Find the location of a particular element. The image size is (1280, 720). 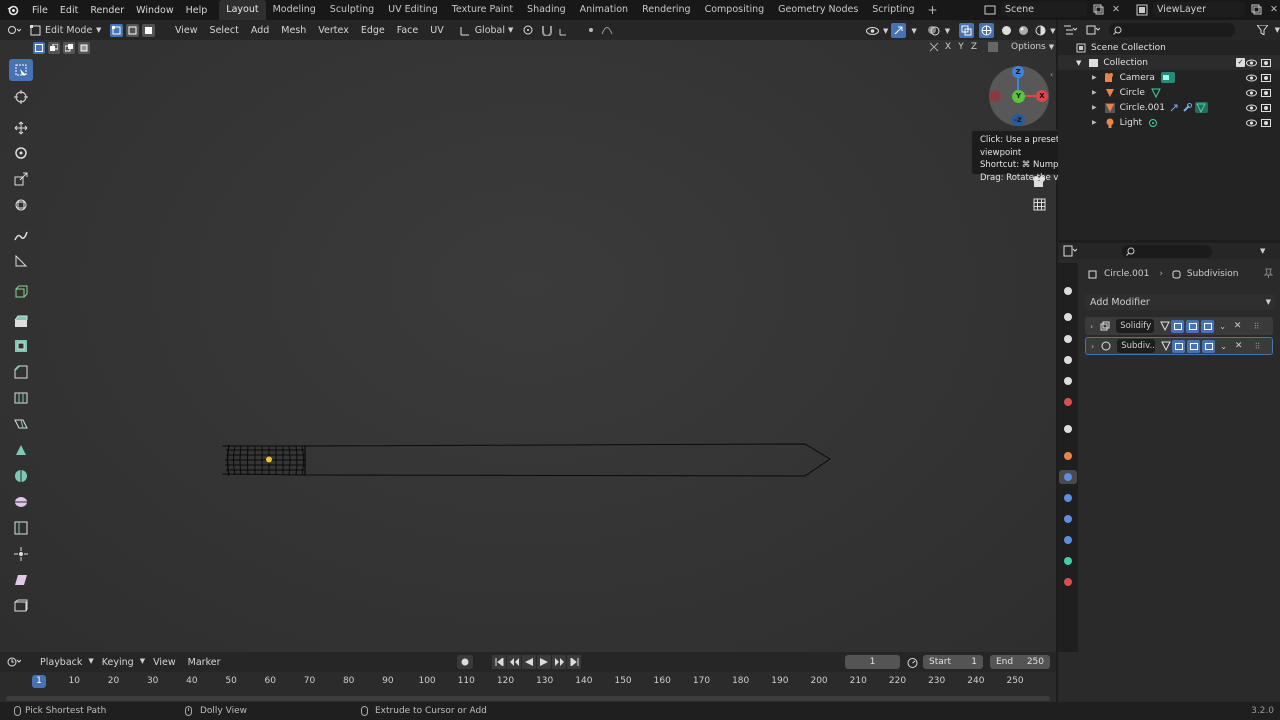

menu-uv: UV is located at coordinates (436, 30).